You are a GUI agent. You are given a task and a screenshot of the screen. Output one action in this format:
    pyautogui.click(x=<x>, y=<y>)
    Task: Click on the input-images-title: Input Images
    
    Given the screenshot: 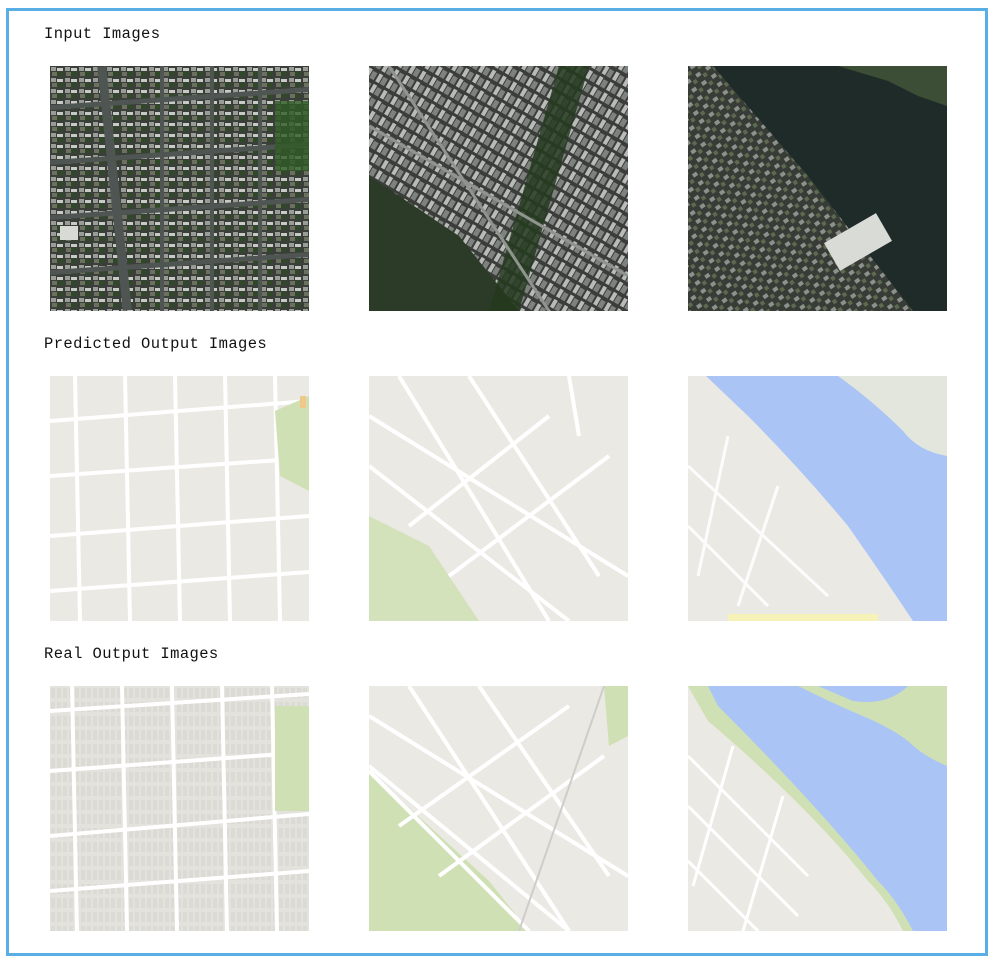 What is the action you would take?
    pyautogui.click(x=102, y=34)
    